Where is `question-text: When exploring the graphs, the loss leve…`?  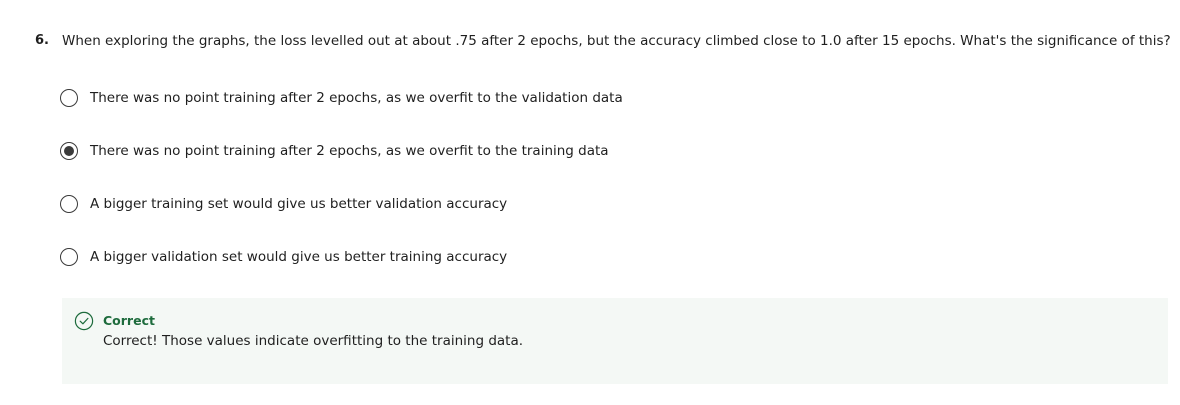 question-text: When exploring the graphs, the loss leve… is located at coordinates (616, 41).